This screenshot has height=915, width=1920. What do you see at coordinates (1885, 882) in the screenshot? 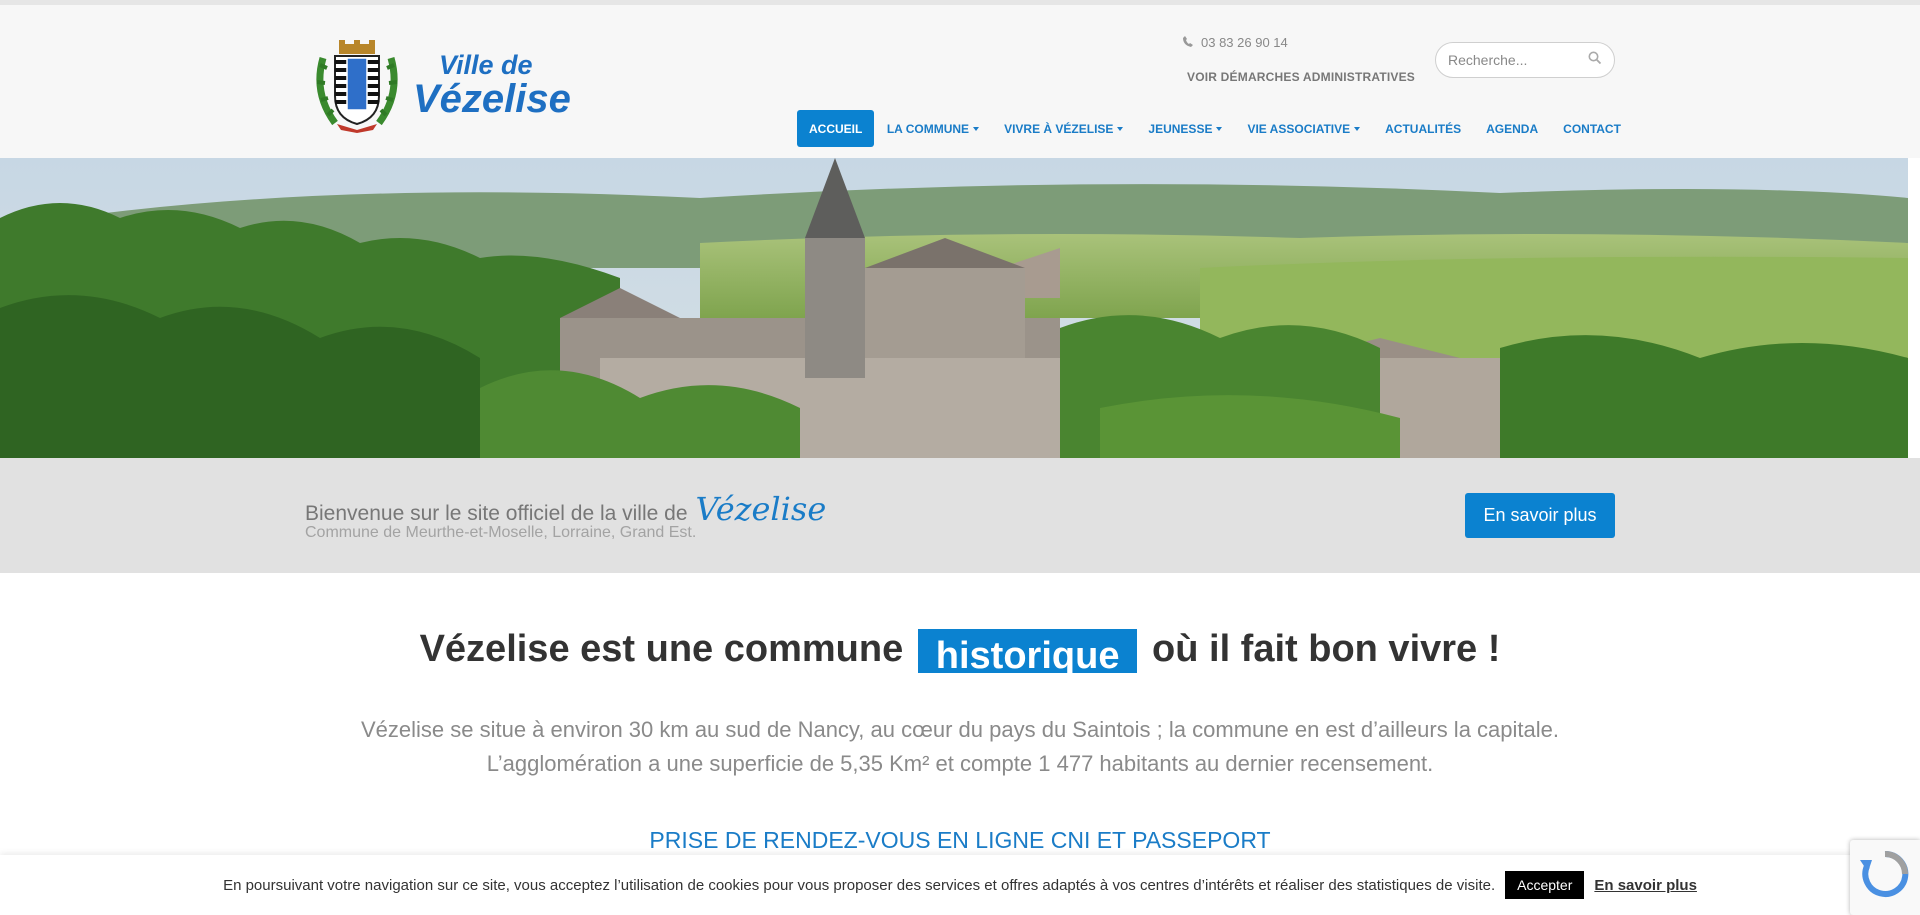
I see `recaptcha-icon` at bounding box center [1885, 882].